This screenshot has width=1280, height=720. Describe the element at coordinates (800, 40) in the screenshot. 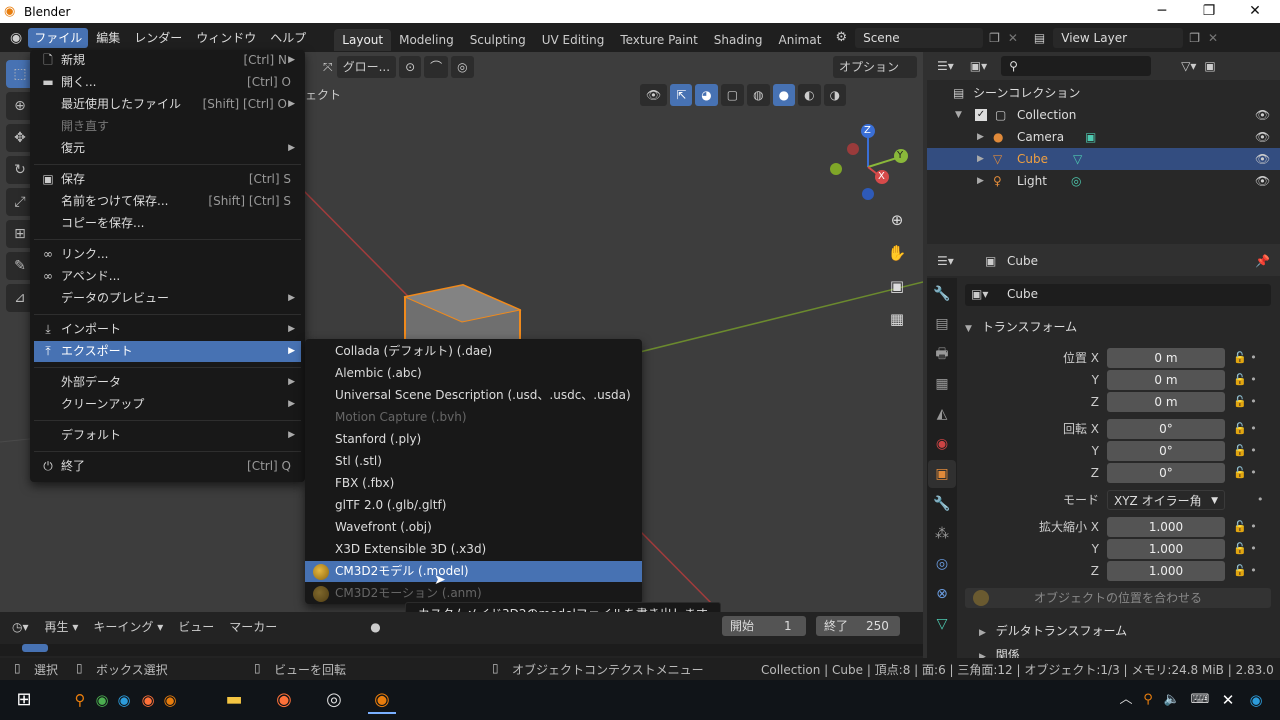

I see `tab-animation: Animat` at that location.